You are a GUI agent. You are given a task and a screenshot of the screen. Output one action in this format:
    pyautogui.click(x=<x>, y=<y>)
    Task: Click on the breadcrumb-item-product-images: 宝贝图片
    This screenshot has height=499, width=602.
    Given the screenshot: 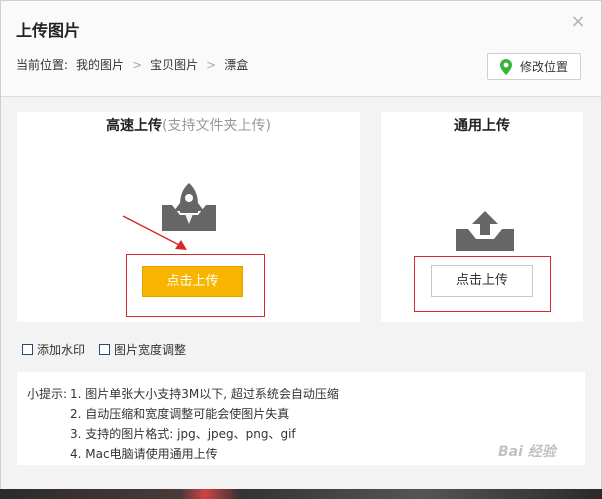 What is the action you would take?
    pyautogui.click(x=174, y=64)
    